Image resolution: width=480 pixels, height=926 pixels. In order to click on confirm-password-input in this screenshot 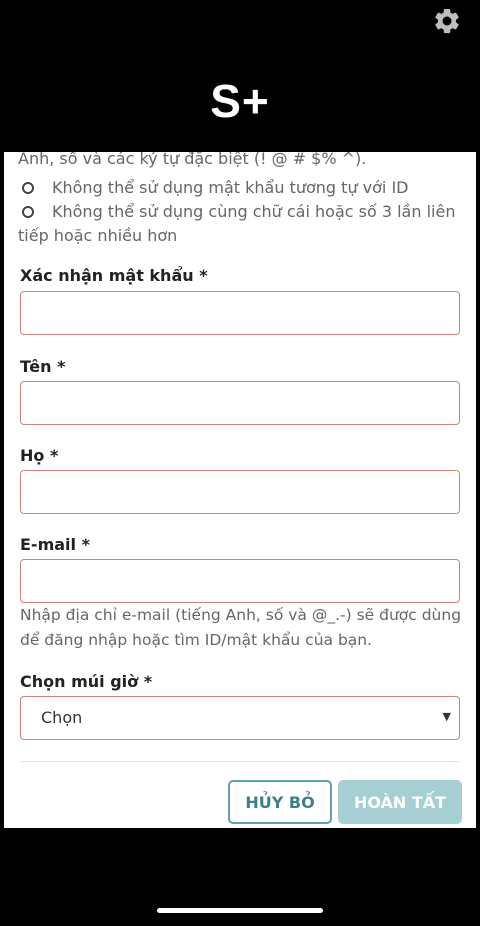, I will do `click(240, 313)`.